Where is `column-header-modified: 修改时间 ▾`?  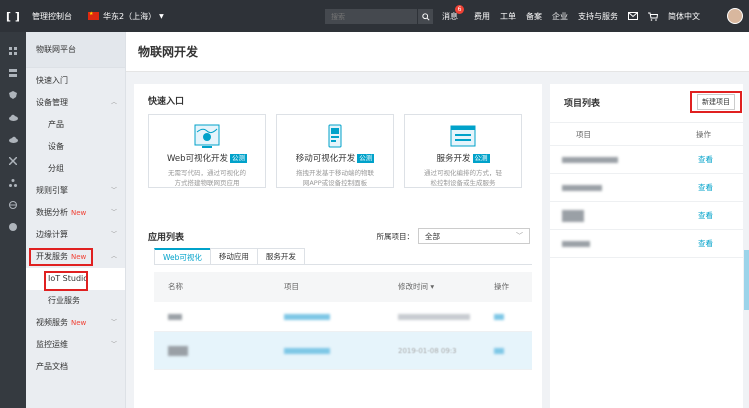
column-header-modified: 修改时间 ▾ is located at coordinates (416, 287).